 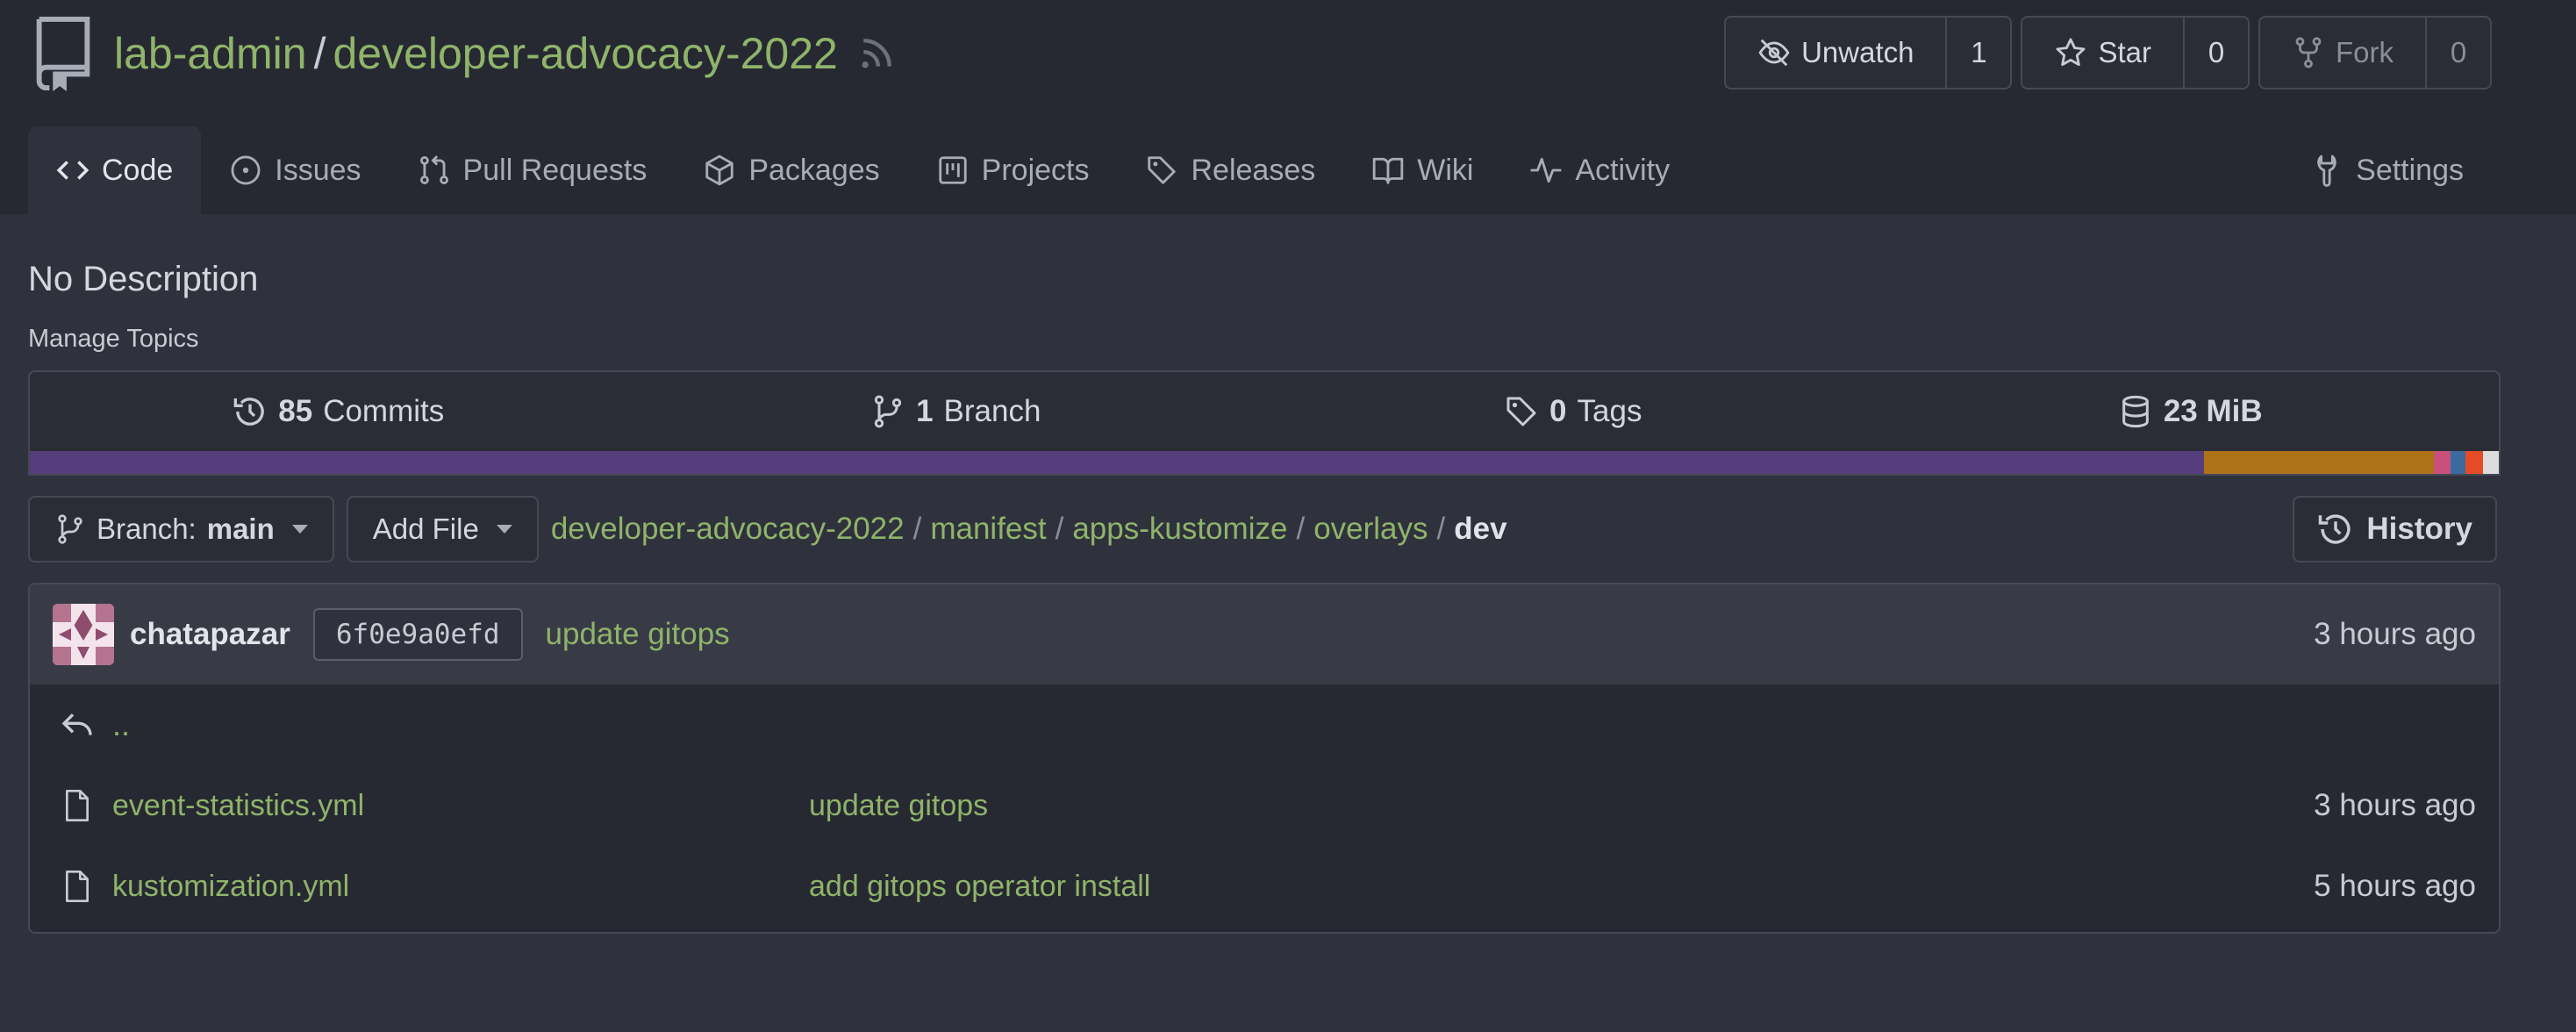 What do you see at coordinates (2395, 886) in the screenshot?
I see `file-commit-time: 5 hours ago` at bounding box center [2395, 886].